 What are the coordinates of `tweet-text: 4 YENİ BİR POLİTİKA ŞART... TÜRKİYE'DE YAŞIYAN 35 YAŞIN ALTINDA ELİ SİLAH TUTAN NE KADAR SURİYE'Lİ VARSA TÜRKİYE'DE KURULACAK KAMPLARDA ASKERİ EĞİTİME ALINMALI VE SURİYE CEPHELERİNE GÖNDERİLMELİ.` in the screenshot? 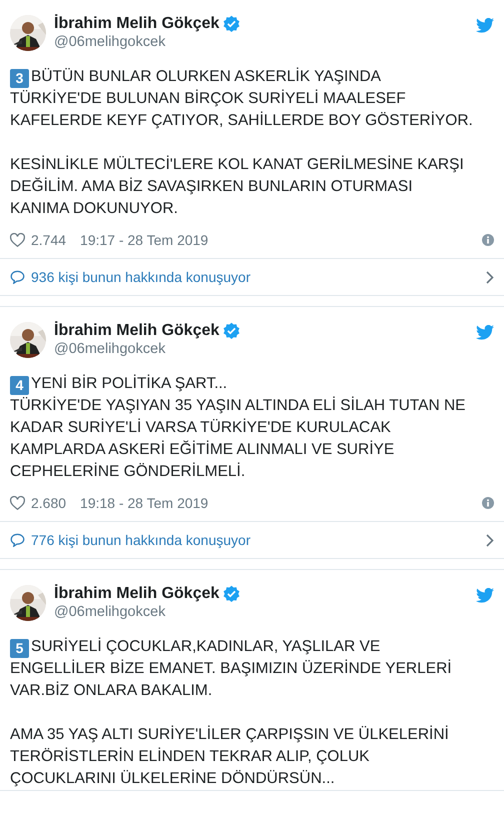 It's located at (238, 428).